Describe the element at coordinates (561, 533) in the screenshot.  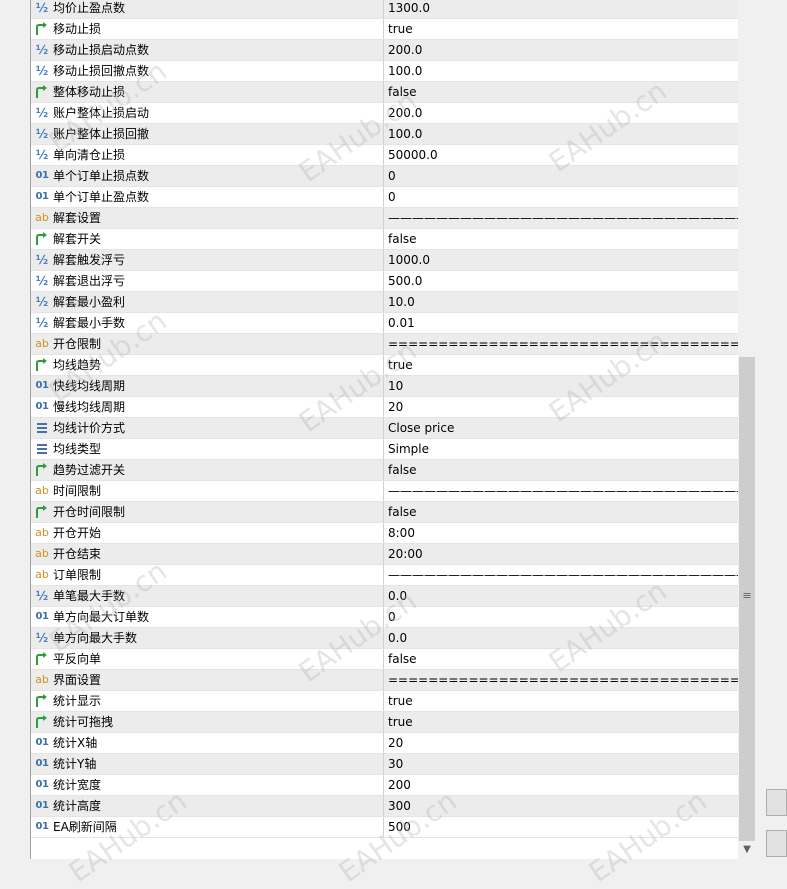
I see `parameter-value-cell: 8:00` at that location.